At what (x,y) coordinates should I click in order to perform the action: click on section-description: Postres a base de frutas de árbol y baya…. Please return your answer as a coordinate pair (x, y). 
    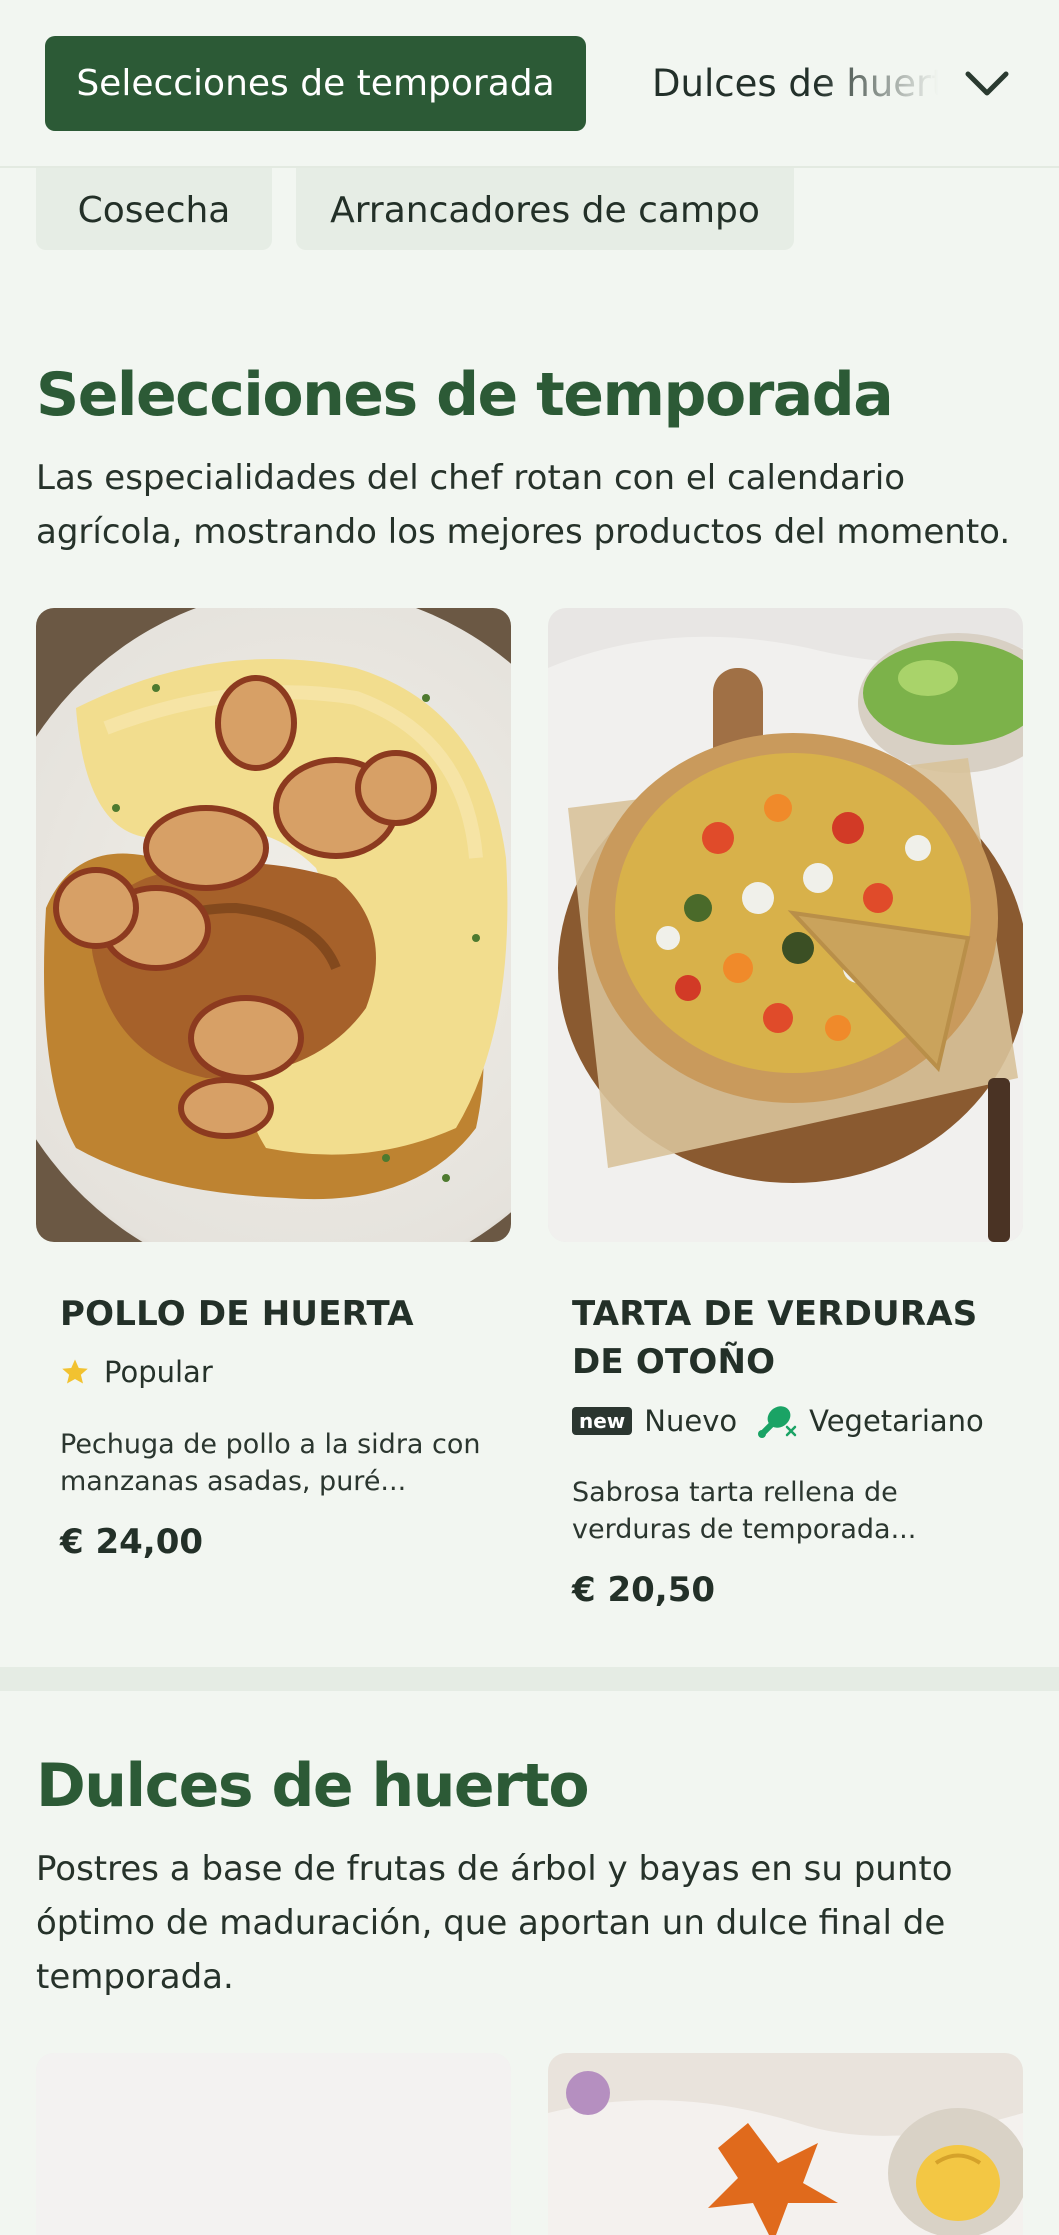
    Looking at the image, I should click on (494, 1923).